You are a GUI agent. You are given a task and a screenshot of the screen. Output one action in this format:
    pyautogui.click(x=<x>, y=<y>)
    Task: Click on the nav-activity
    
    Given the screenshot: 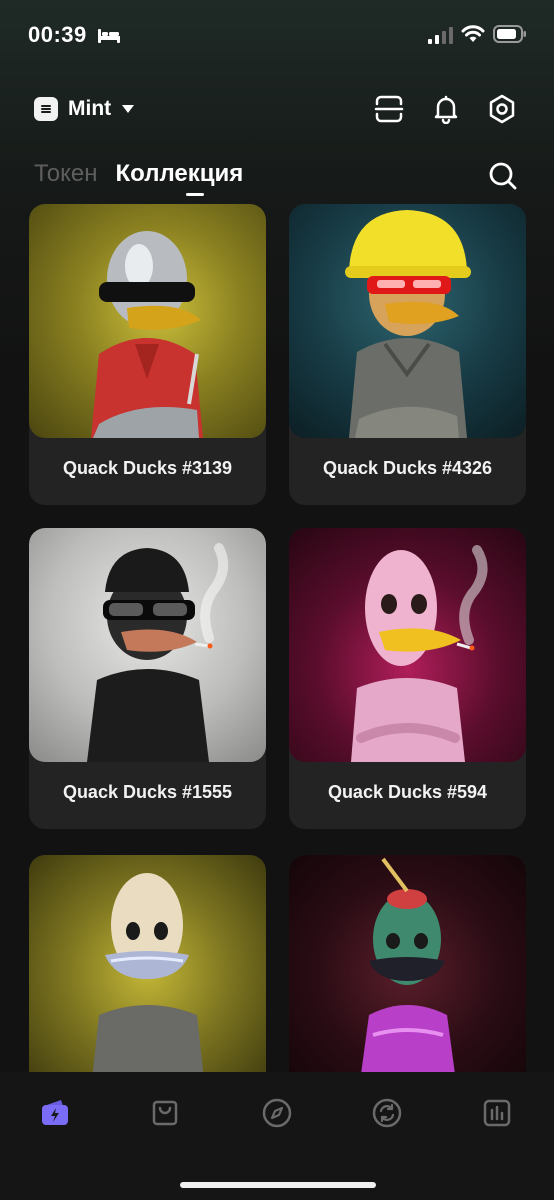 What is the action you would take?
    pyautogui.click(x=497, y=1113)
    